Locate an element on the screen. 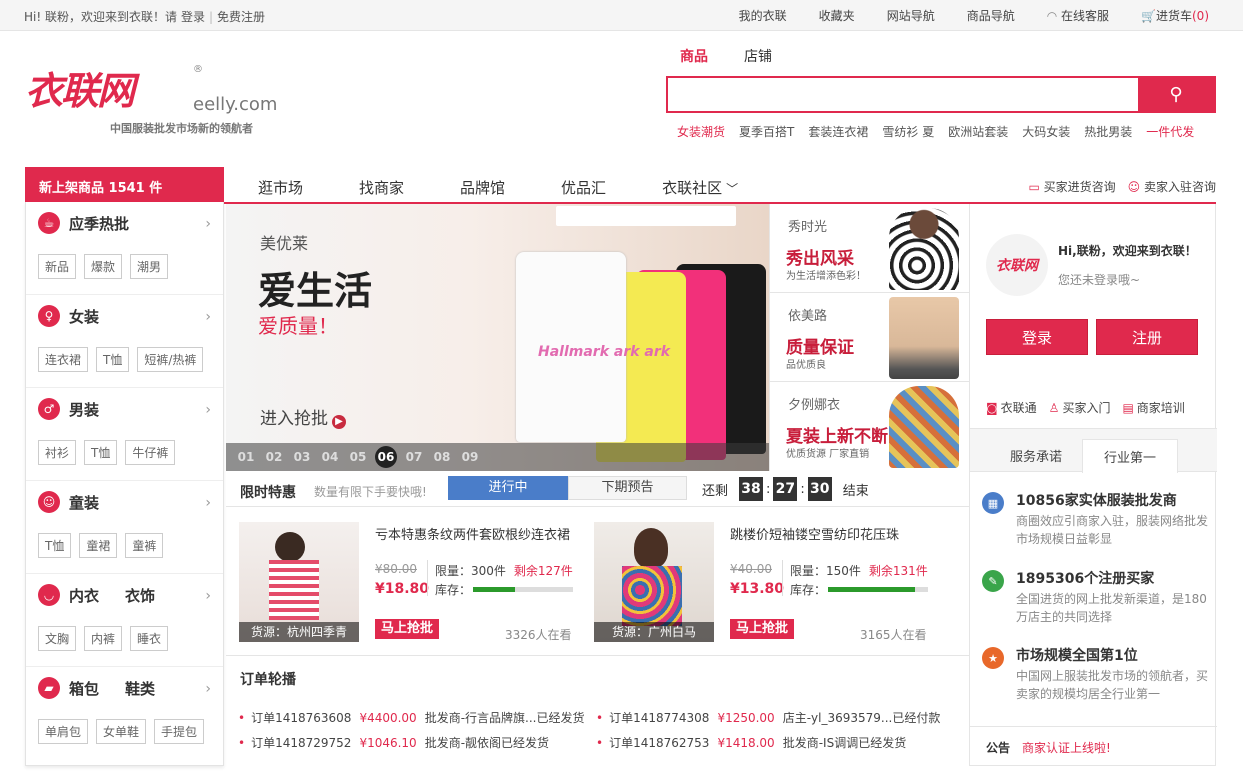 This screenshot has height=775, width=1243. countdown-seconds: 30 is located at coordinates (819, 489).